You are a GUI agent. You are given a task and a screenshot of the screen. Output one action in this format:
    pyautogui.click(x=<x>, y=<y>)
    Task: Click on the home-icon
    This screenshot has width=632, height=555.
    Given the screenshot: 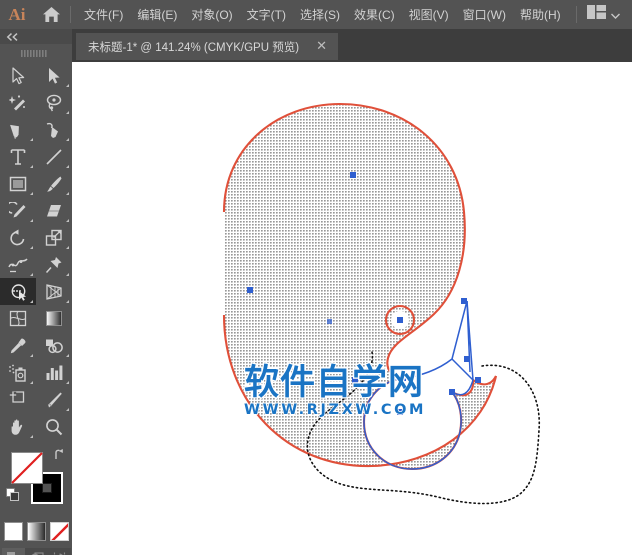 What is the action you would take?
    pyautogui.click(x=51, y=14)
    